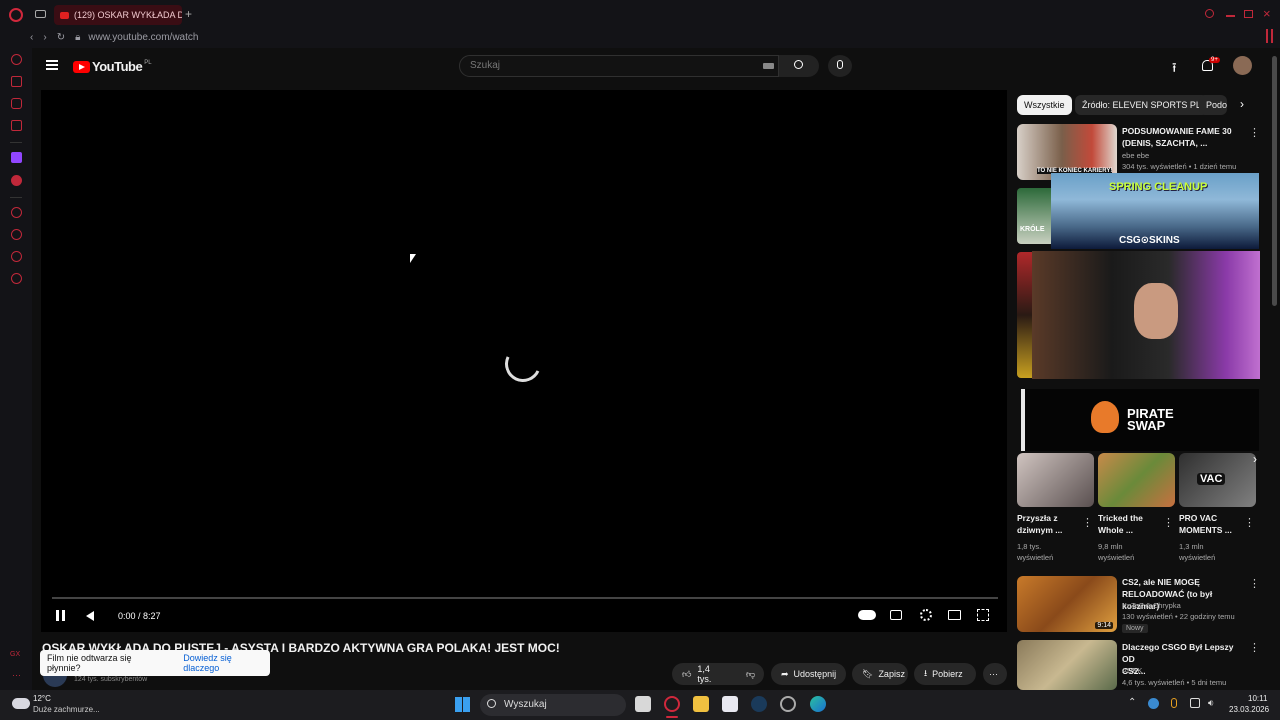  I want to click on taskbar-search: Wyszukaj, so click(553, 705).